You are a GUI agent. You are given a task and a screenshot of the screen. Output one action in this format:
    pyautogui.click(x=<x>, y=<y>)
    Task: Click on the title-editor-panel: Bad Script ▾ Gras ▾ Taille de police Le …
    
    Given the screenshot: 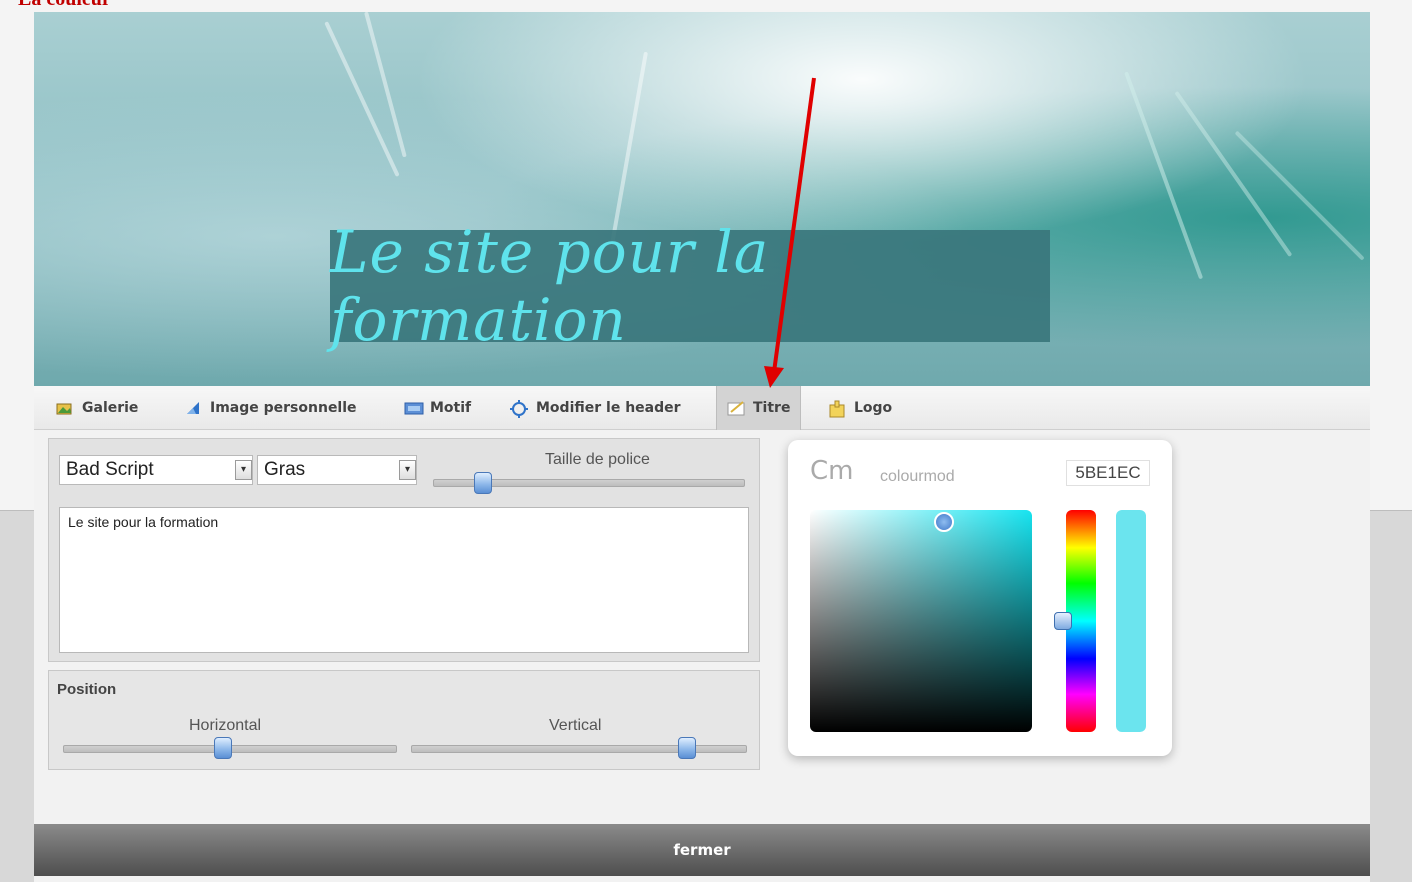 What is the action you would take?
    pyautogui.click(x=404, y=550)
    